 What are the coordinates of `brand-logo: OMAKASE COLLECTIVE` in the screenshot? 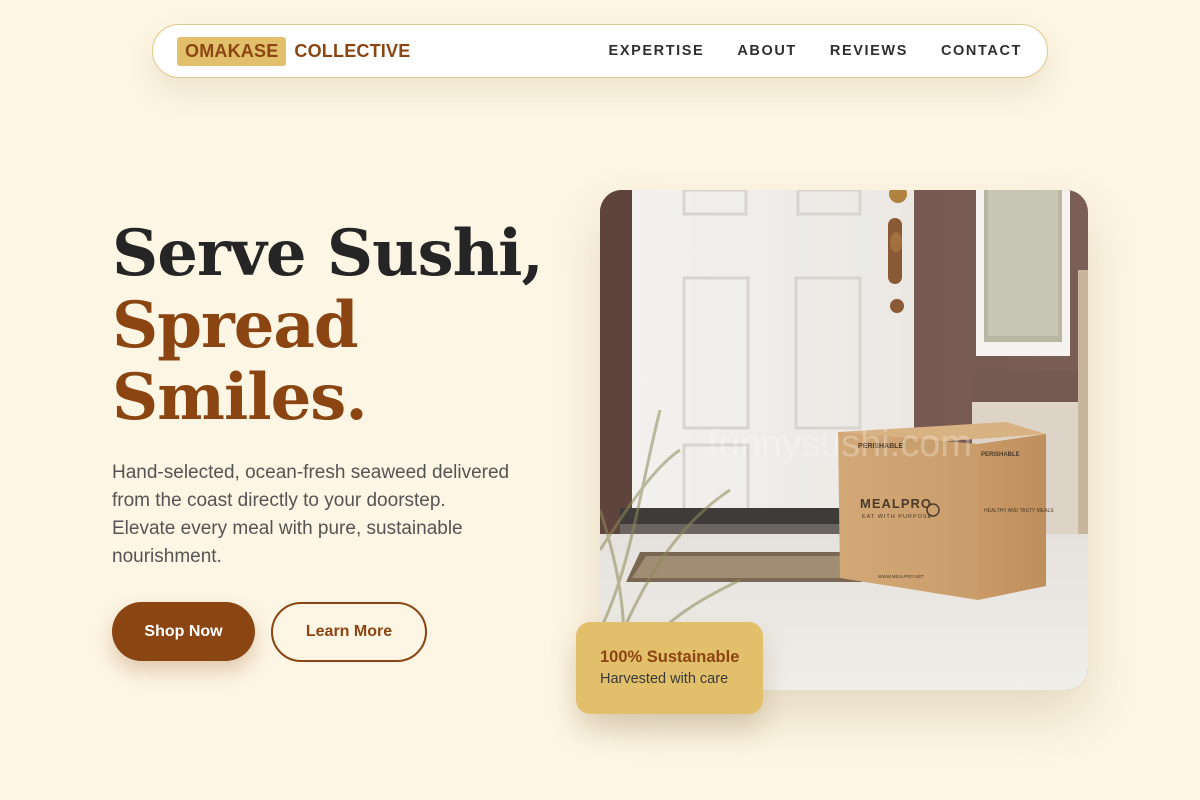 It's located at (294, 51).